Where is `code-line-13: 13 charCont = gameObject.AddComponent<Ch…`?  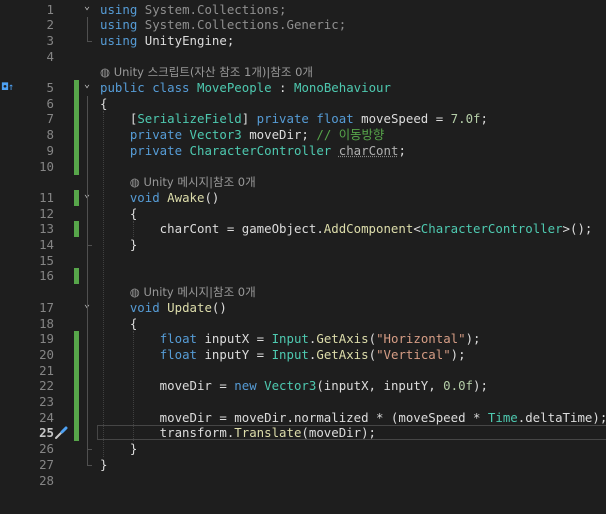
code-line-13: 13 charCont = gameObject.AddComponent<Ch… is located at coordinates (303, 229).